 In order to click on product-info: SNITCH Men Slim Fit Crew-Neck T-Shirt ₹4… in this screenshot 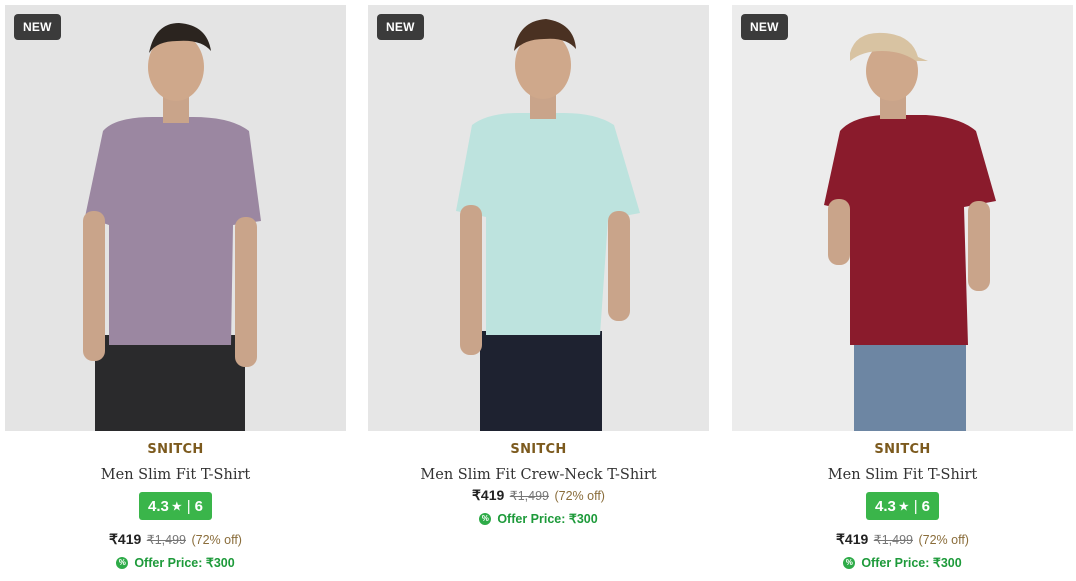, I will do `click(538, 484)`.